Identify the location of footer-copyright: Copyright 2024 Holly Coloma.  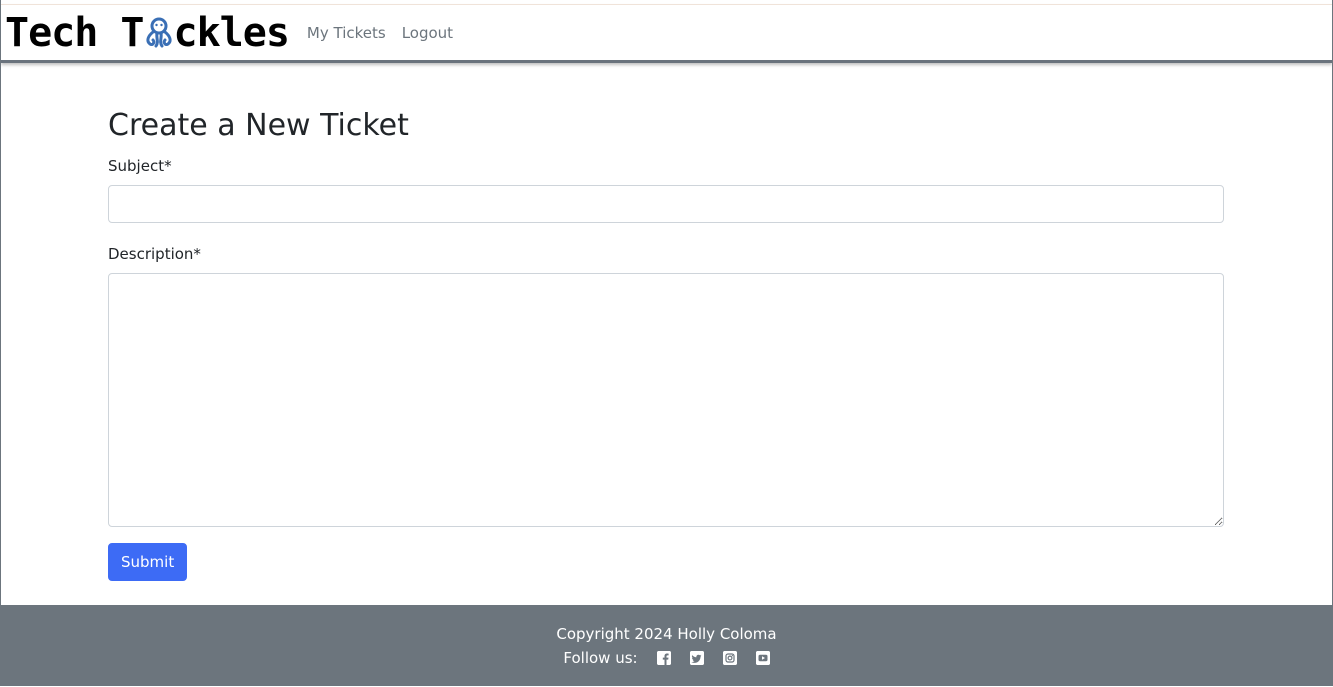
(666, 634).